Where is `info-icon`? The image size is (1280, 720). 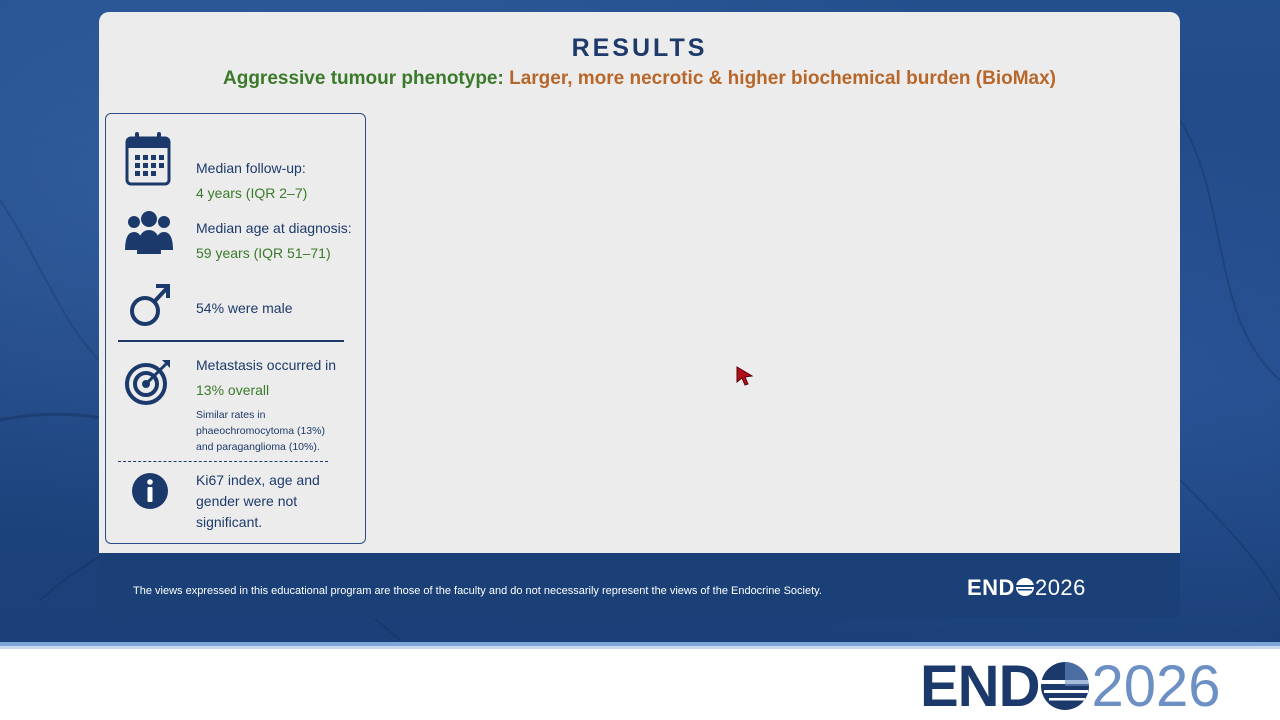
info-icon is located at coordinates (150, 491).